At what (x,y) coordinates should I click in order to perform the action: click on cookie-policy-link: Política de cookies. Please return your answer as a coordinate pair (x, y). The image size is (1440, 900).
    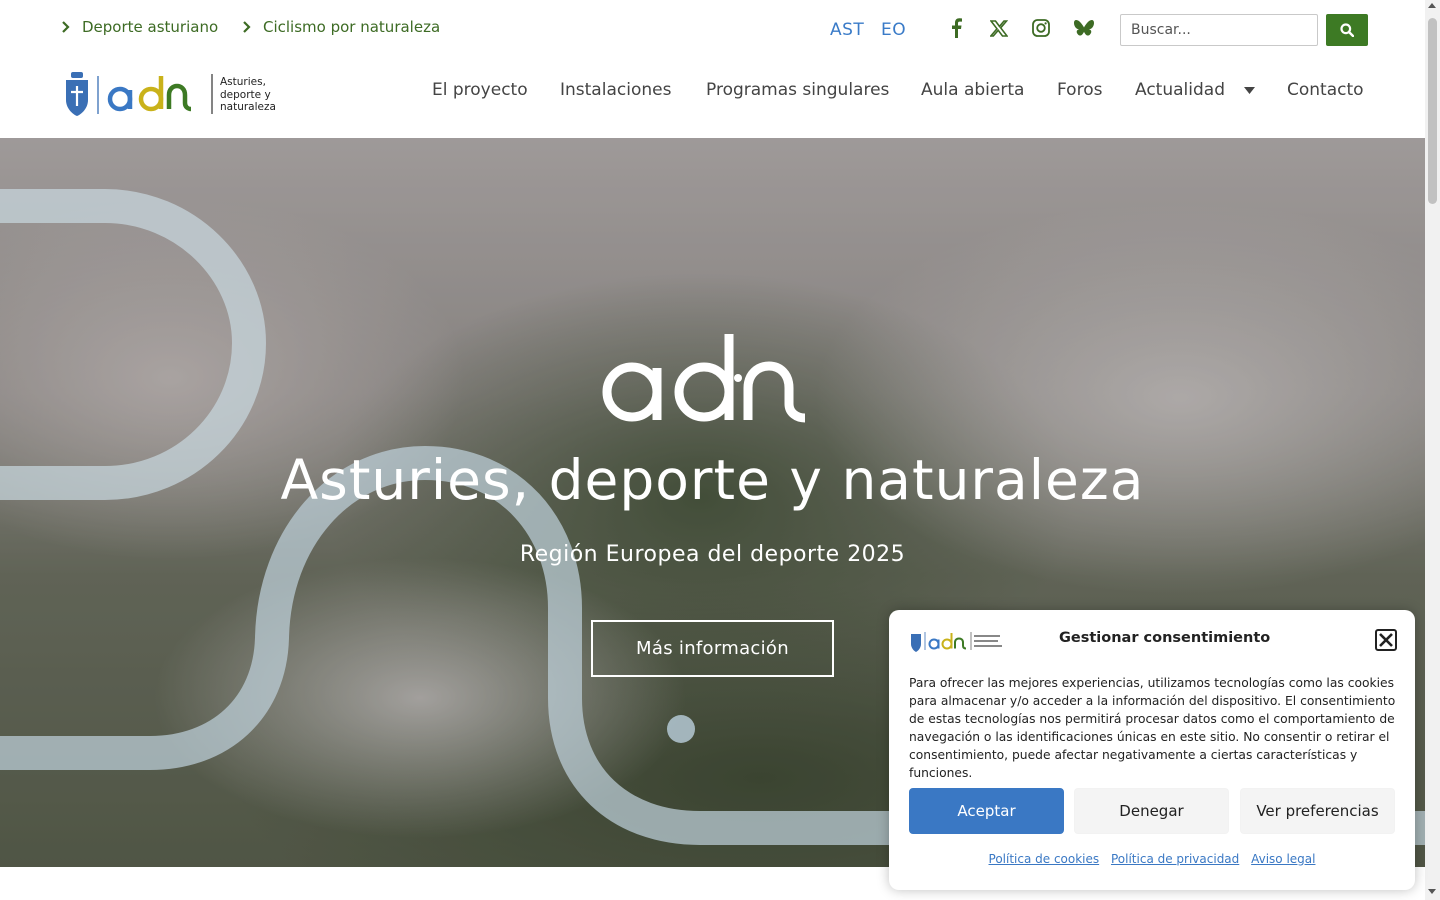
    Looking at the image, I should click on (1044, 859).